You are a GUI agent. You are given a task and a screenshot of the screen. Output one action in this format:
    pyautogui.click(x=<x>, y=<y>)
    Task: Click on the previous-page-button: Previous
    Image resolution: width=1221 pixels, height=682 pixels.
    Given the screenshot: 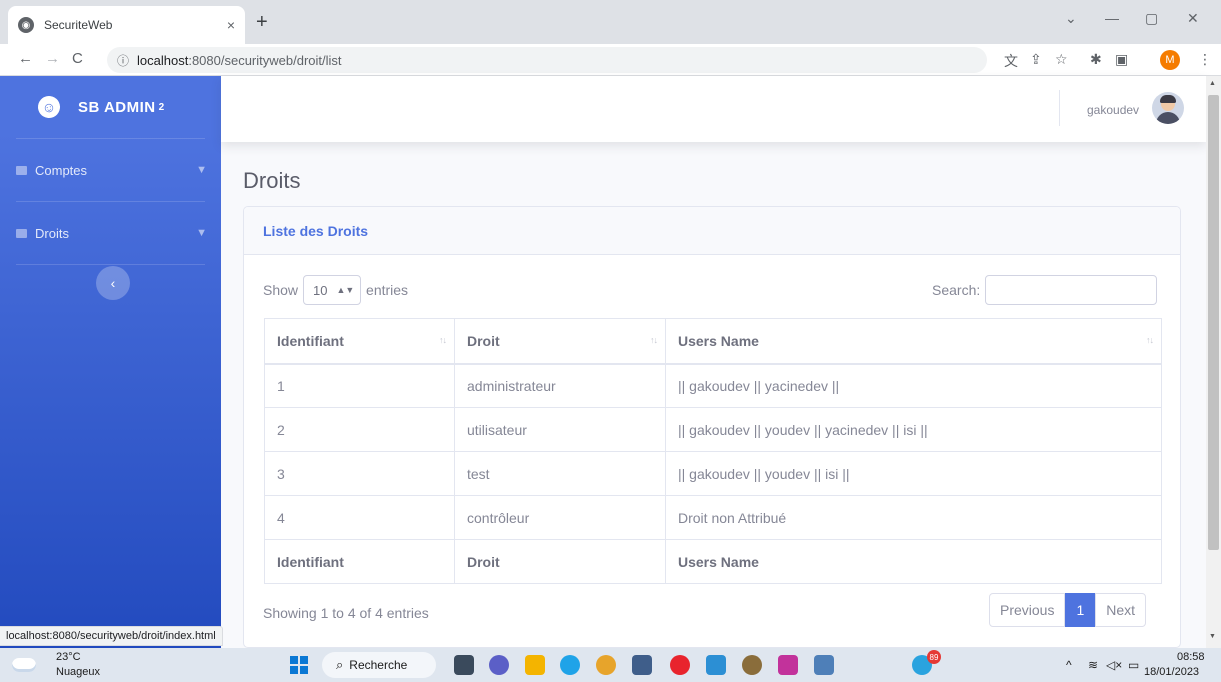 What is the action you would take?
    pyautogui.click(x=1027, y=610)
    